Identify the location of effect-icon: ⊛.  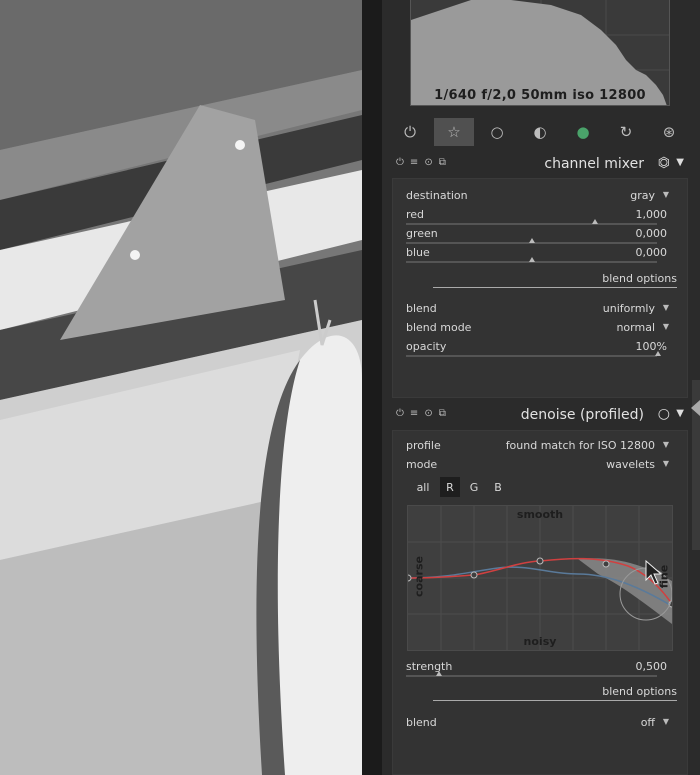
(669, 132).